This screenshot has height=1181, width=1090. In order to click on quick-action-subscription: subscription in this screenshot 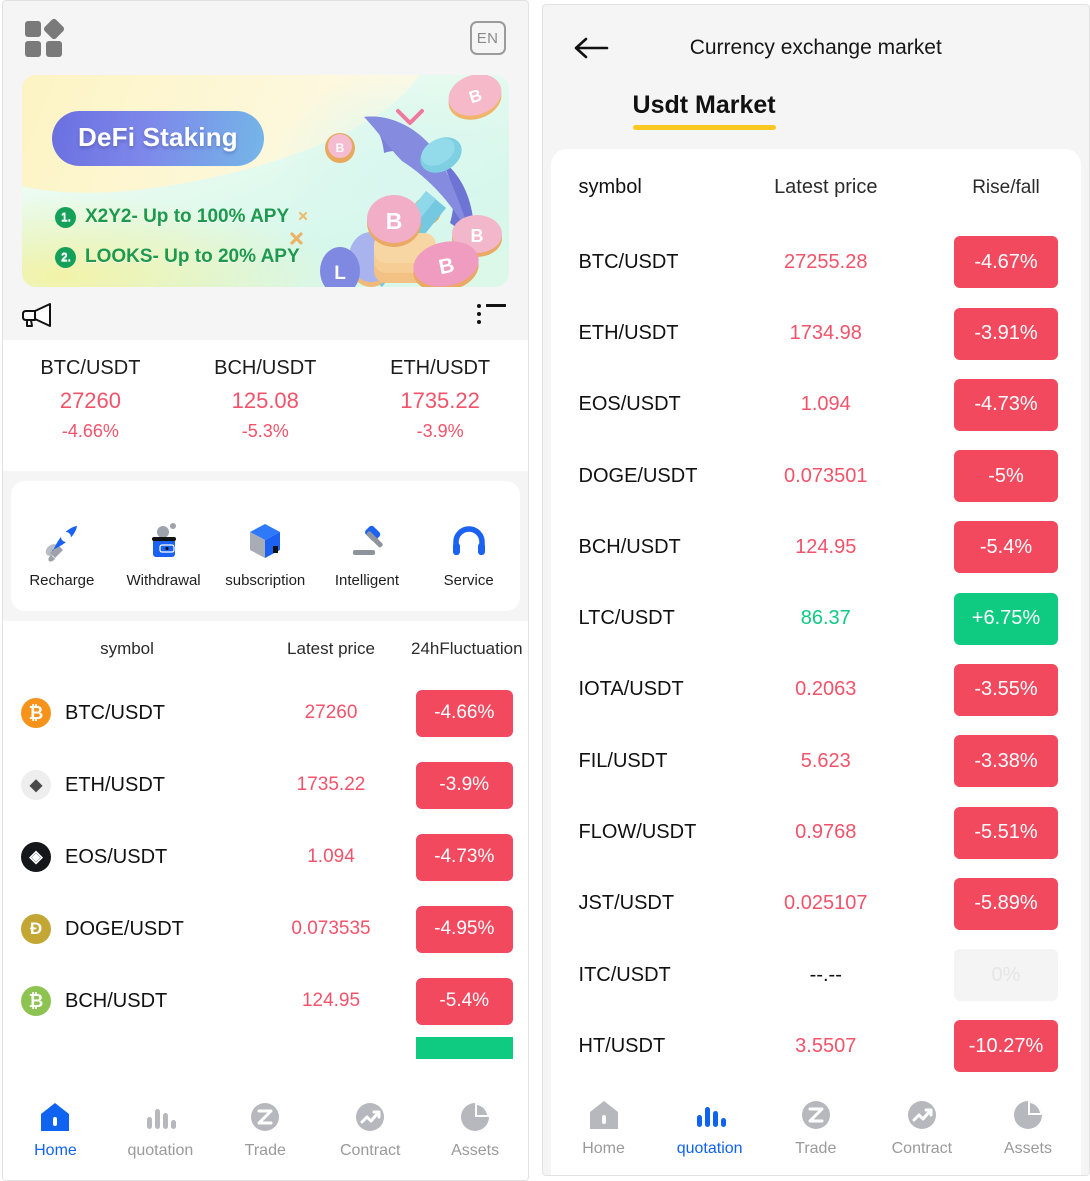, I will do `click(265, 549)`.